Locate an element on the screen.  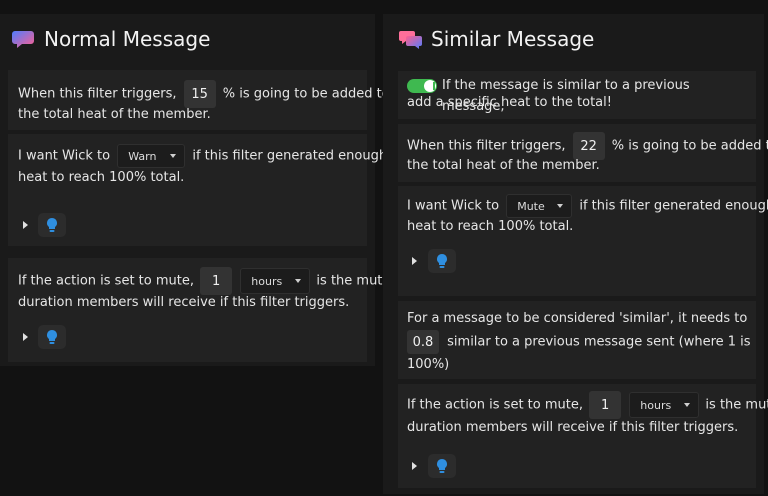
action-select-value: Mute is located at coordinates (531, 206).